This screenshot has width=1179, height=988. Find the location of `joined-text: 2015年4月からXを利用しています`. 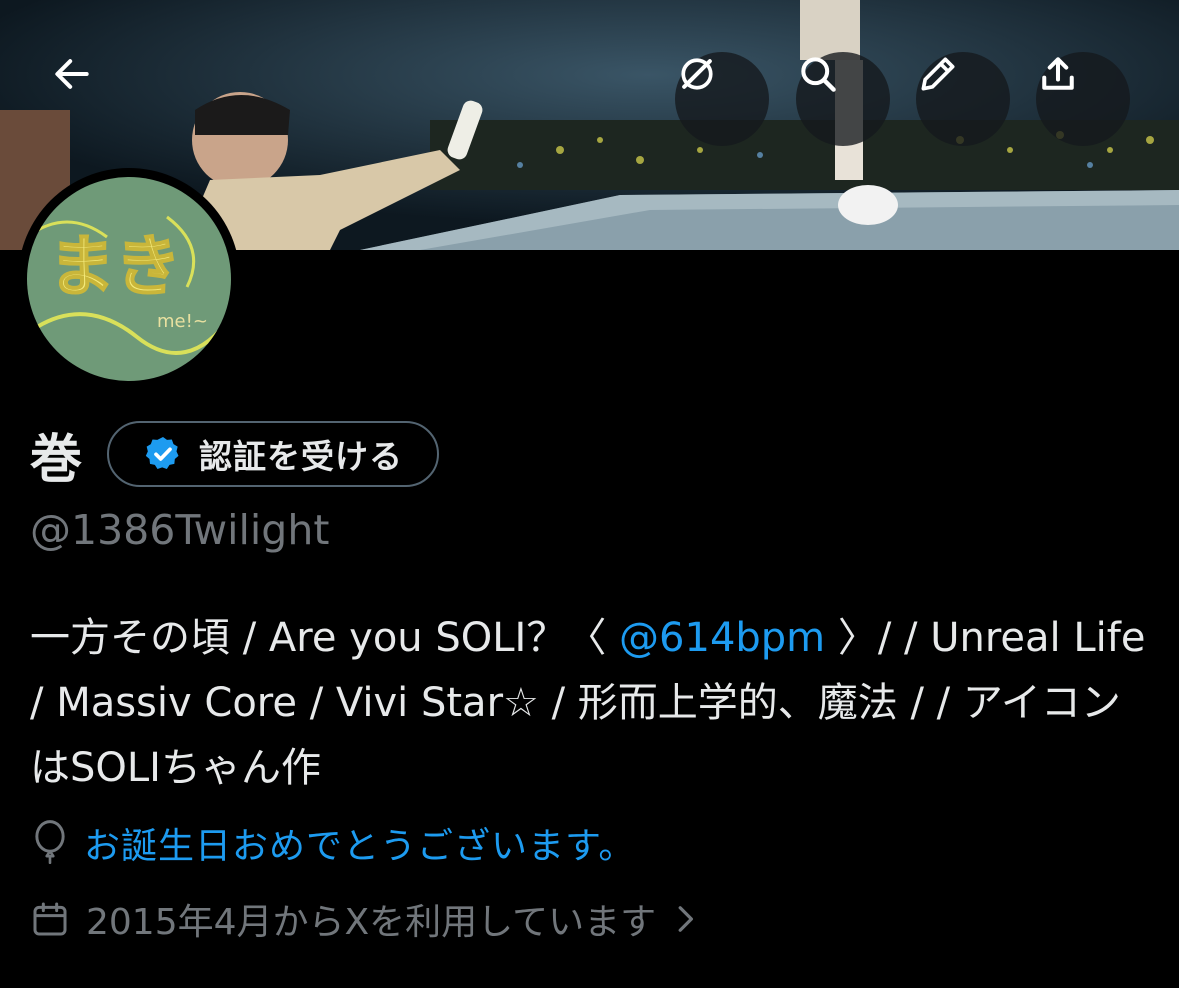

joined-text: 2015年4月からXを利用しています is located at coordinates (371, 922).